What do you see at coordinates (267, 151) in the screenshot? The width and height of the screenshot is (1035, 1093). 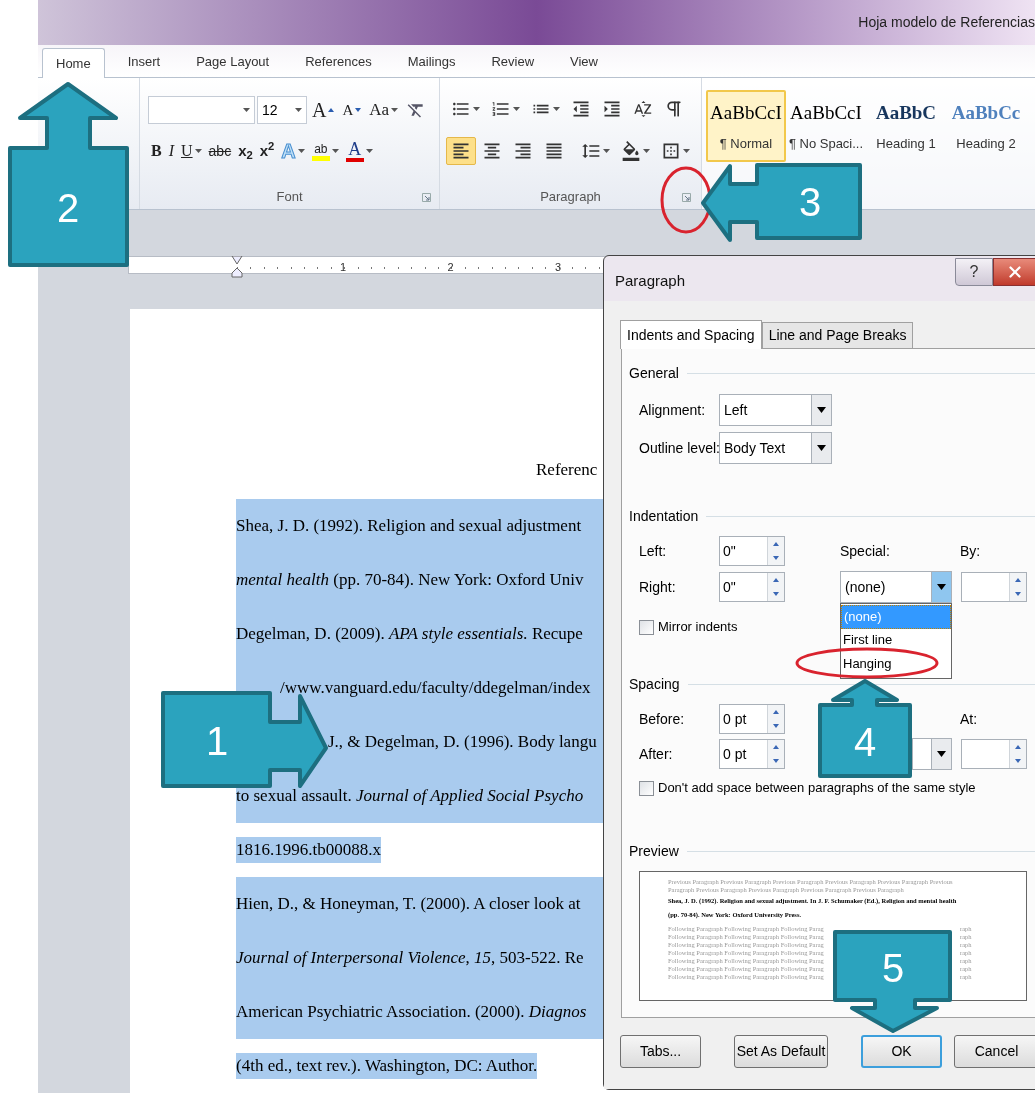 I see `superscript-button: x$^{2}$` at bounding box center [267, 151].